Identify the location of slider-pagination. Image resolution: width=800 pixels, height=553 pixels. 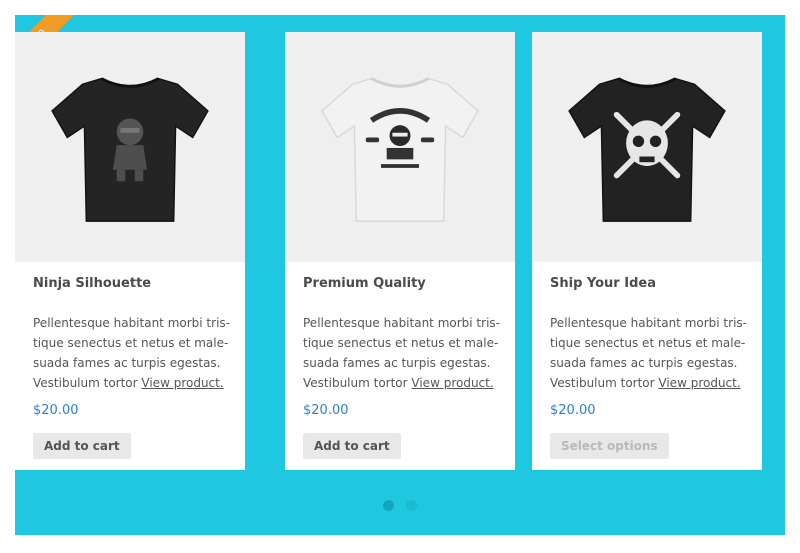
(400, 505).